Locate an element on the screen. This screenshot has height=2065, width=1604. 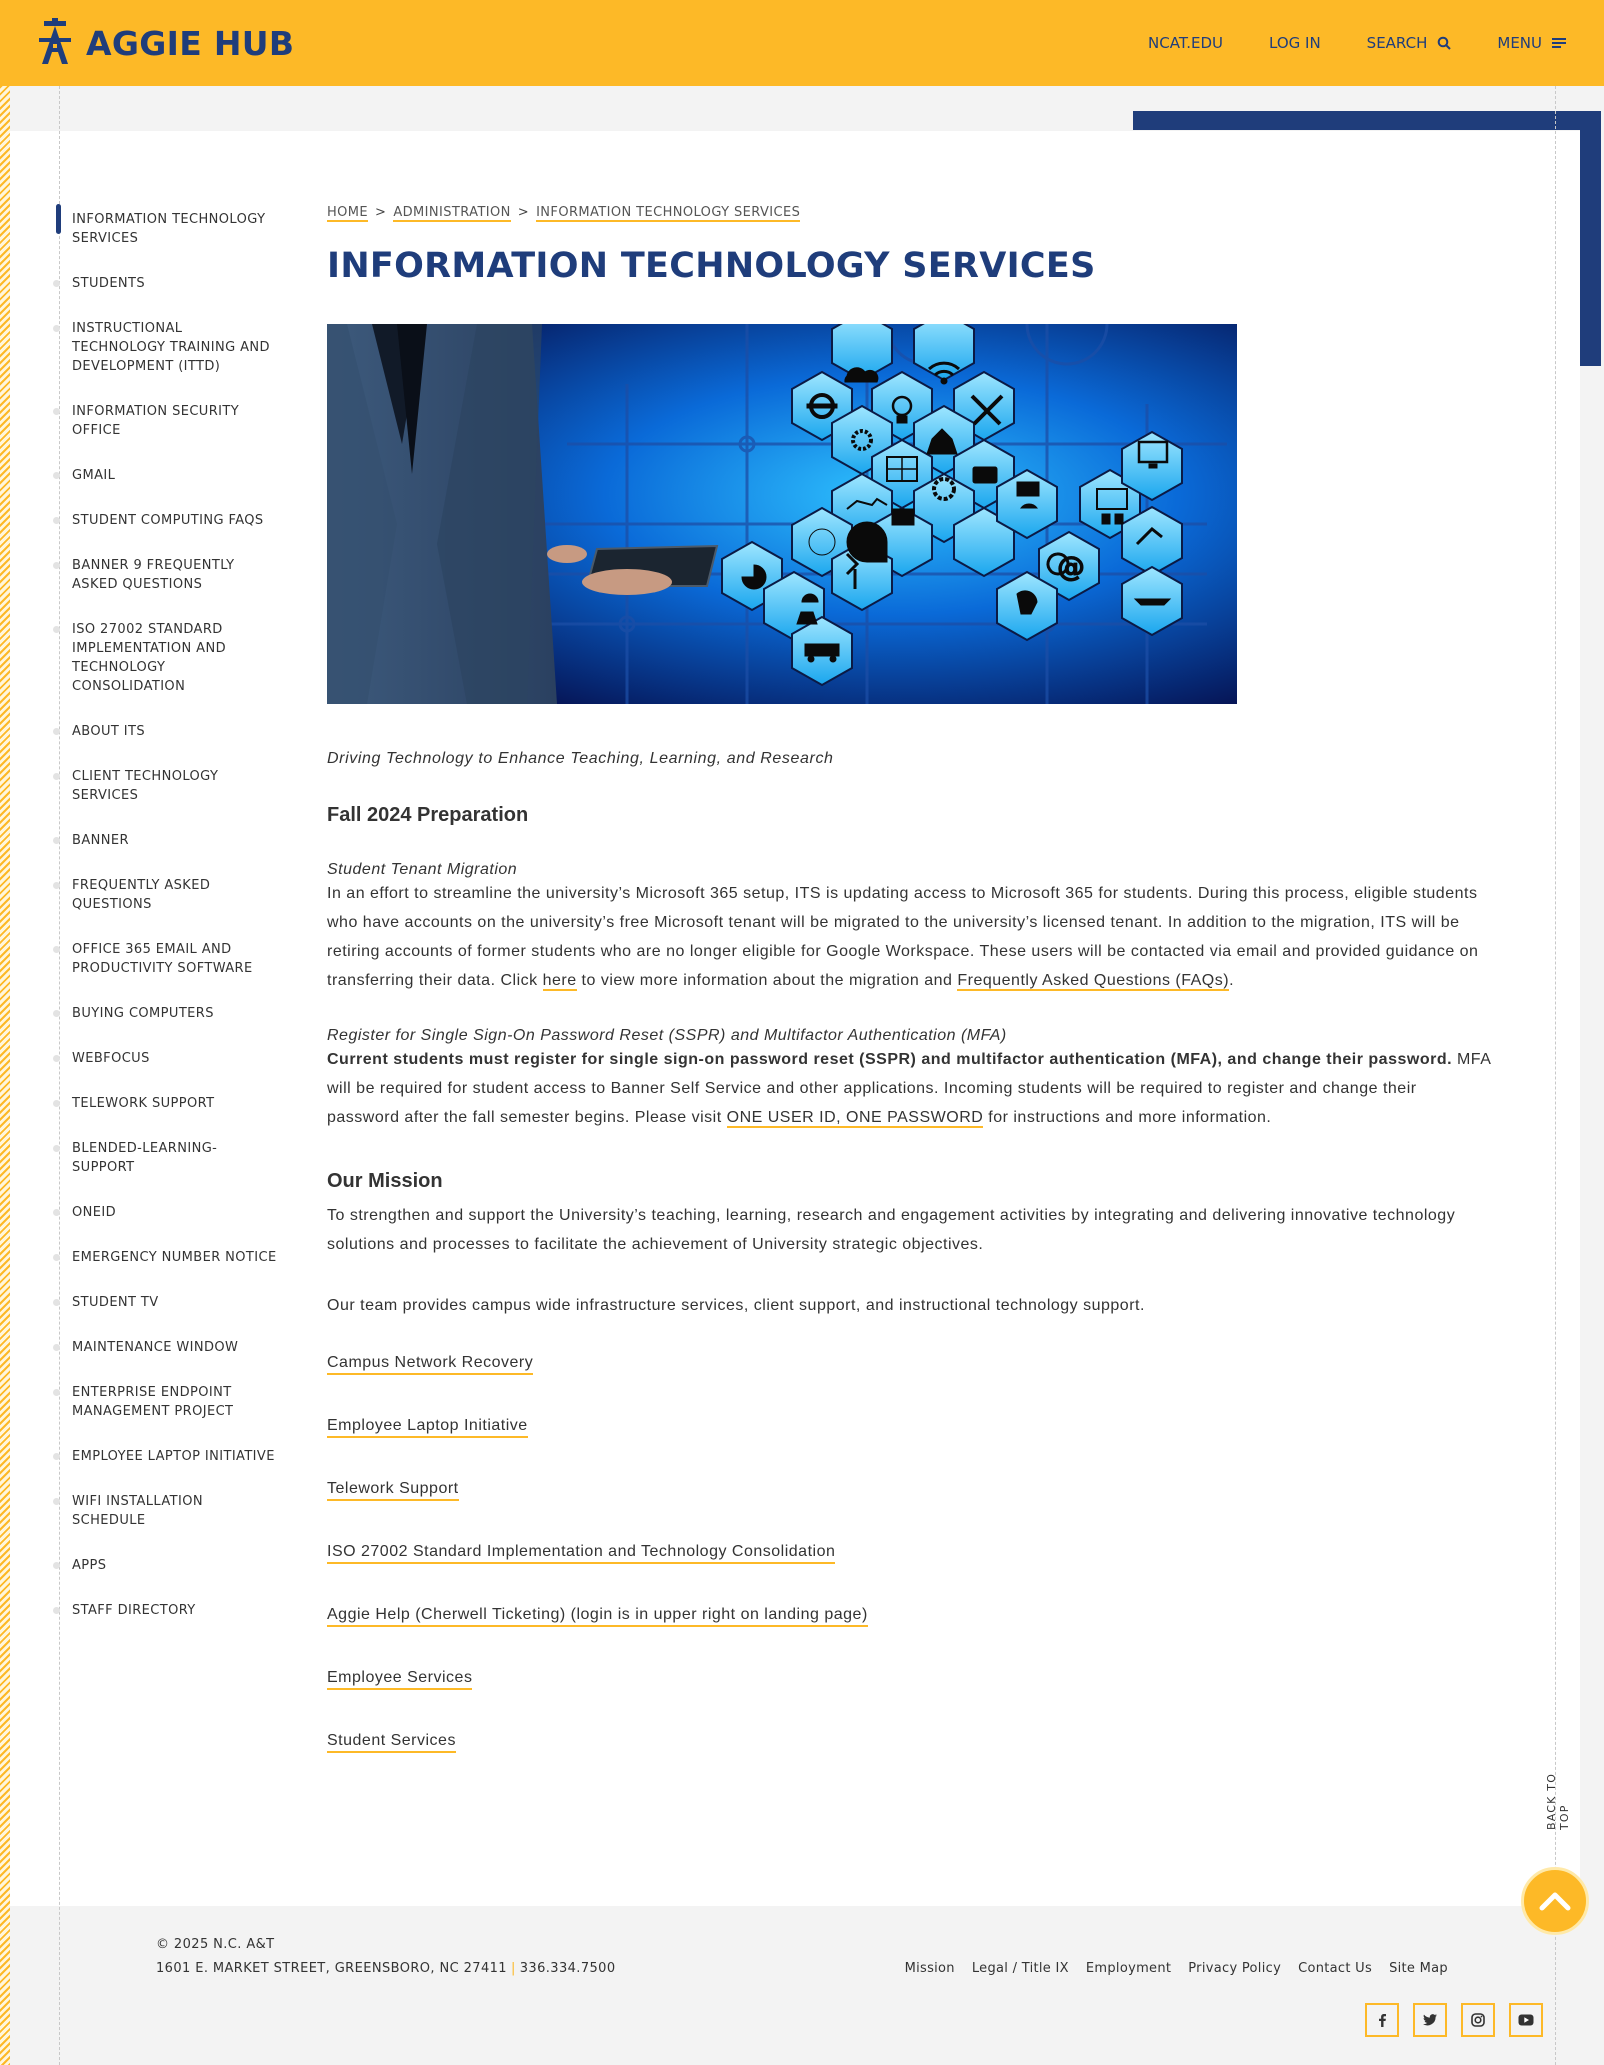
link-telework-support: Telework Support is located at coordinates (393, 1489).